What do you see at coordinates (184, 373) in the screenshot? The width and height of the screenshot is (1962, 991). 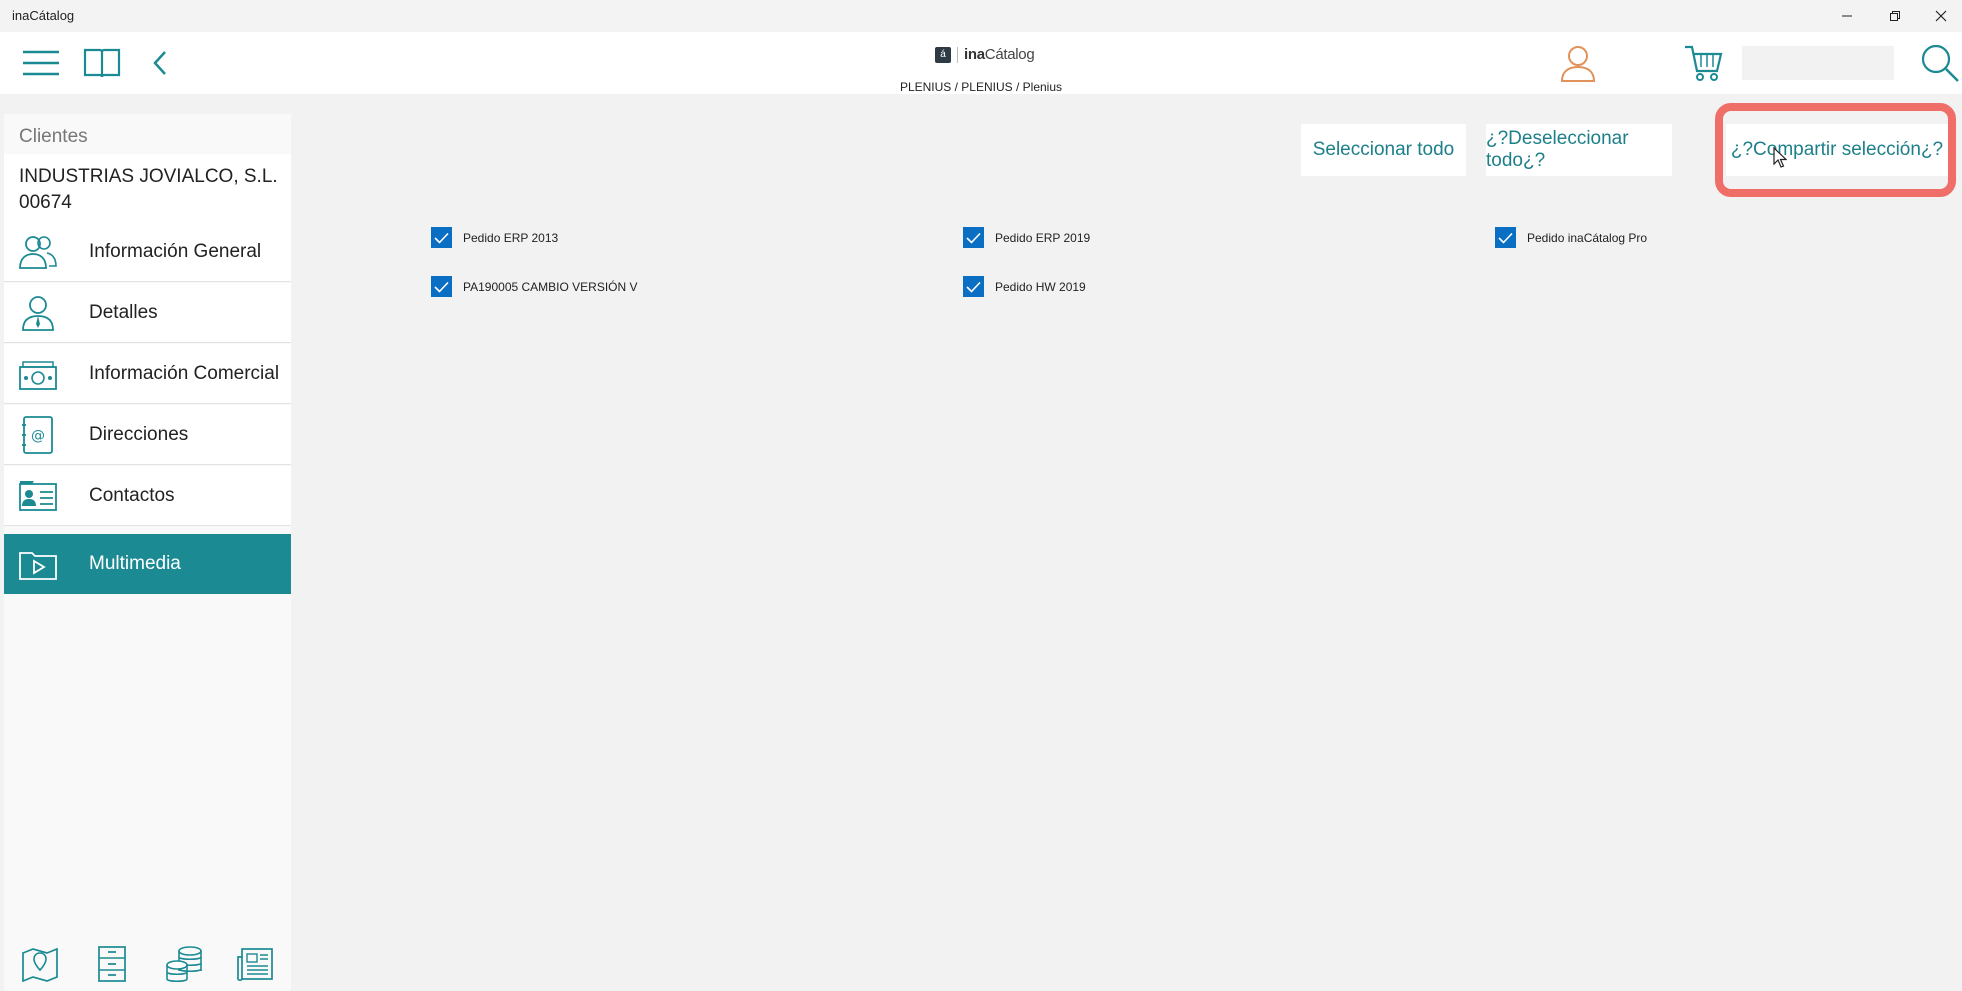 I see `sidebar-item-label: Información Comercial` at bounding box center [184, 373].